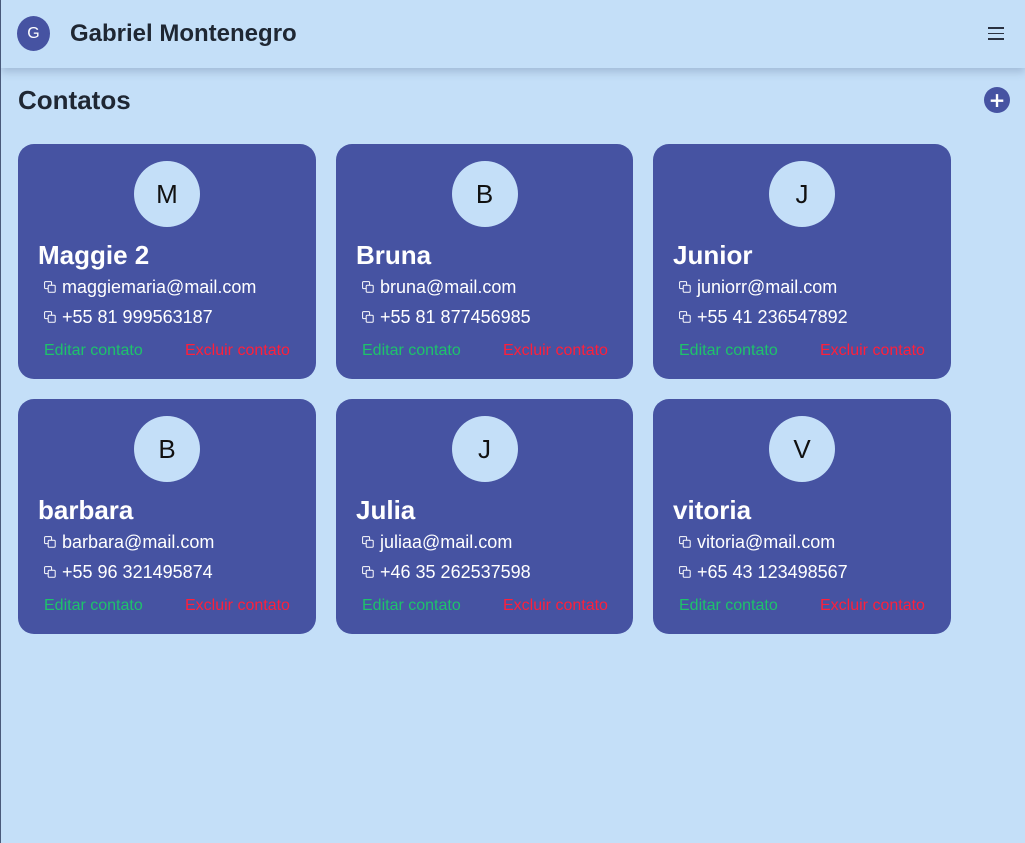 This screenshot has width=1025, height=843. I want to click on contact-phone-row: +46 35 262537598, so click(446, 572).